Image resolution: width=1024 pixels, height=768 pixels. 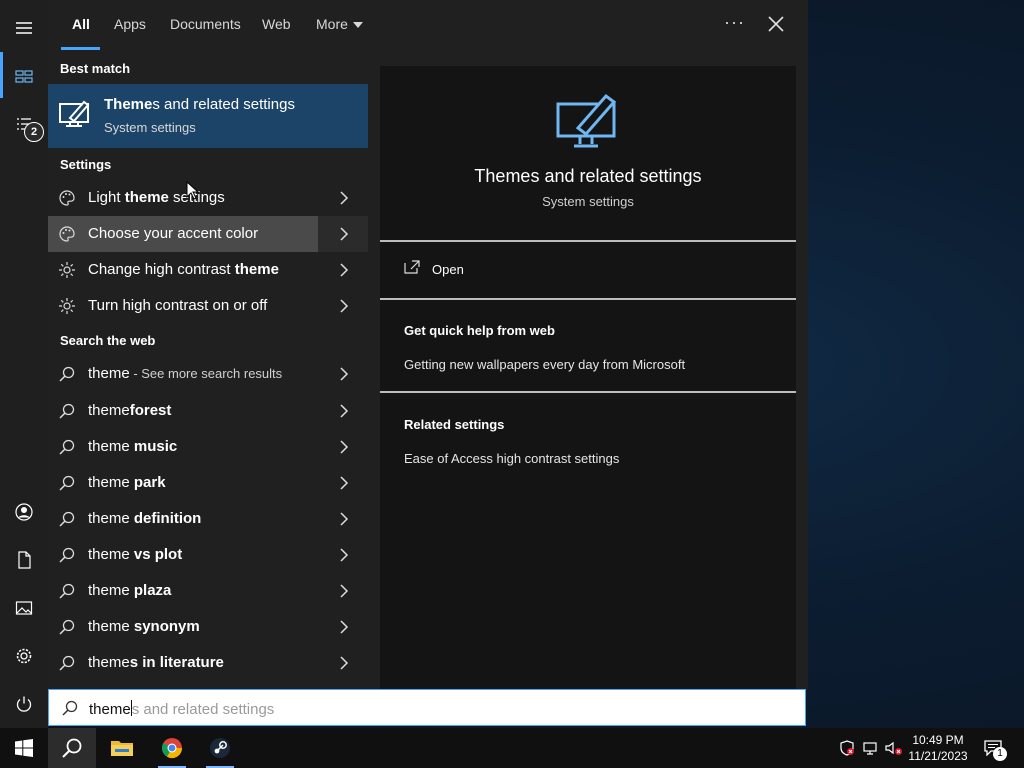 I want to click on tab-more: More, so click(x=339, y=24).